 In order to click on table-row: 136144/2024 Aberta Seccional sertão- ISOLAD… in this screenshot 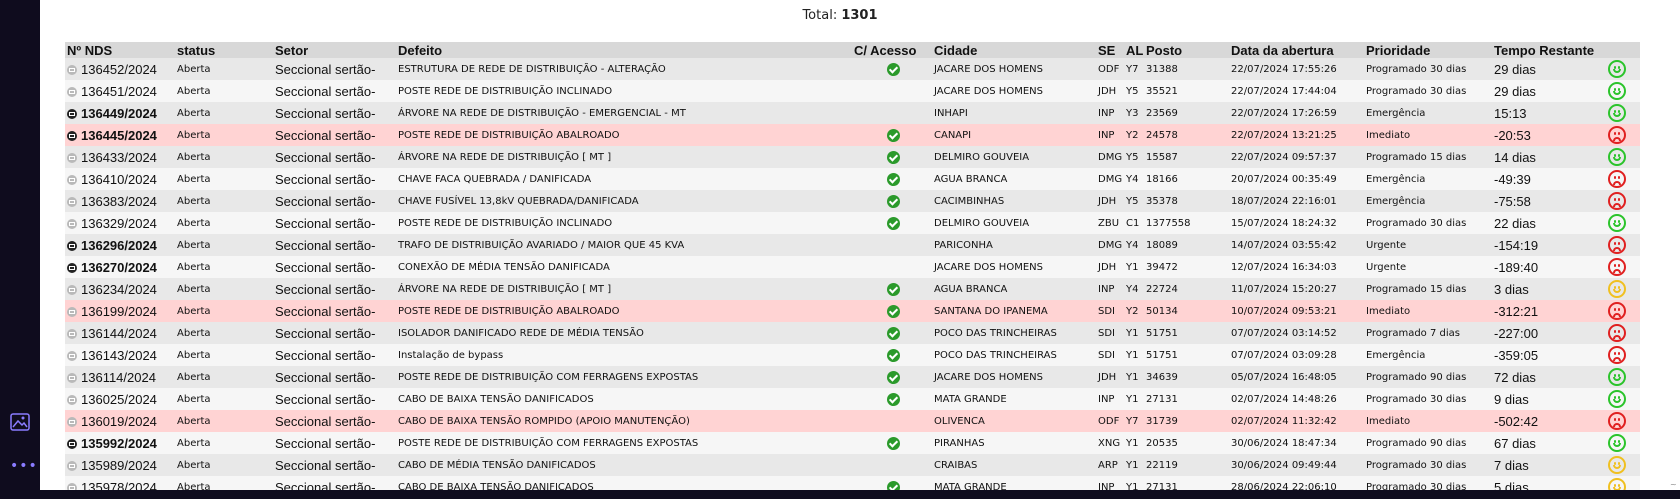, I will do `click(853, 333)`.